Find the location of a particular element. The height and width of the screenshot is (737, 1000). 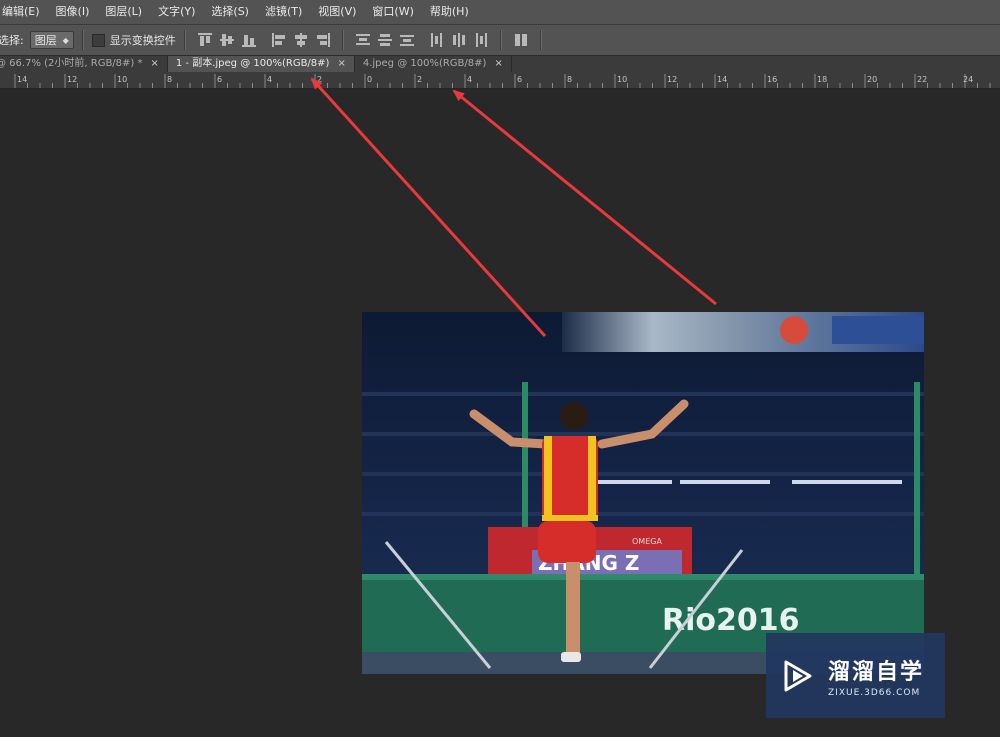

align-bottom-icon is located at coordinates (249, 40).